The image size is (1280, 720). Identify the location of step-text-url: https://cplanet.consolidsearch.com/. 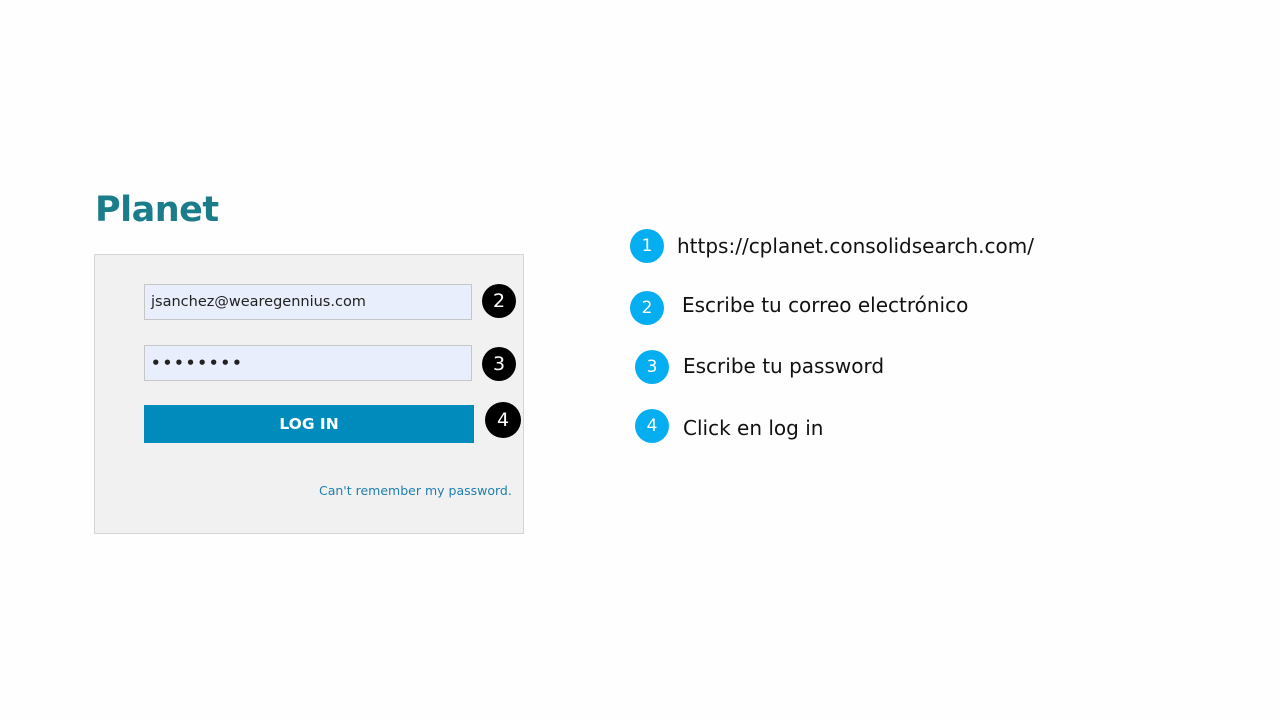
(855, 246).